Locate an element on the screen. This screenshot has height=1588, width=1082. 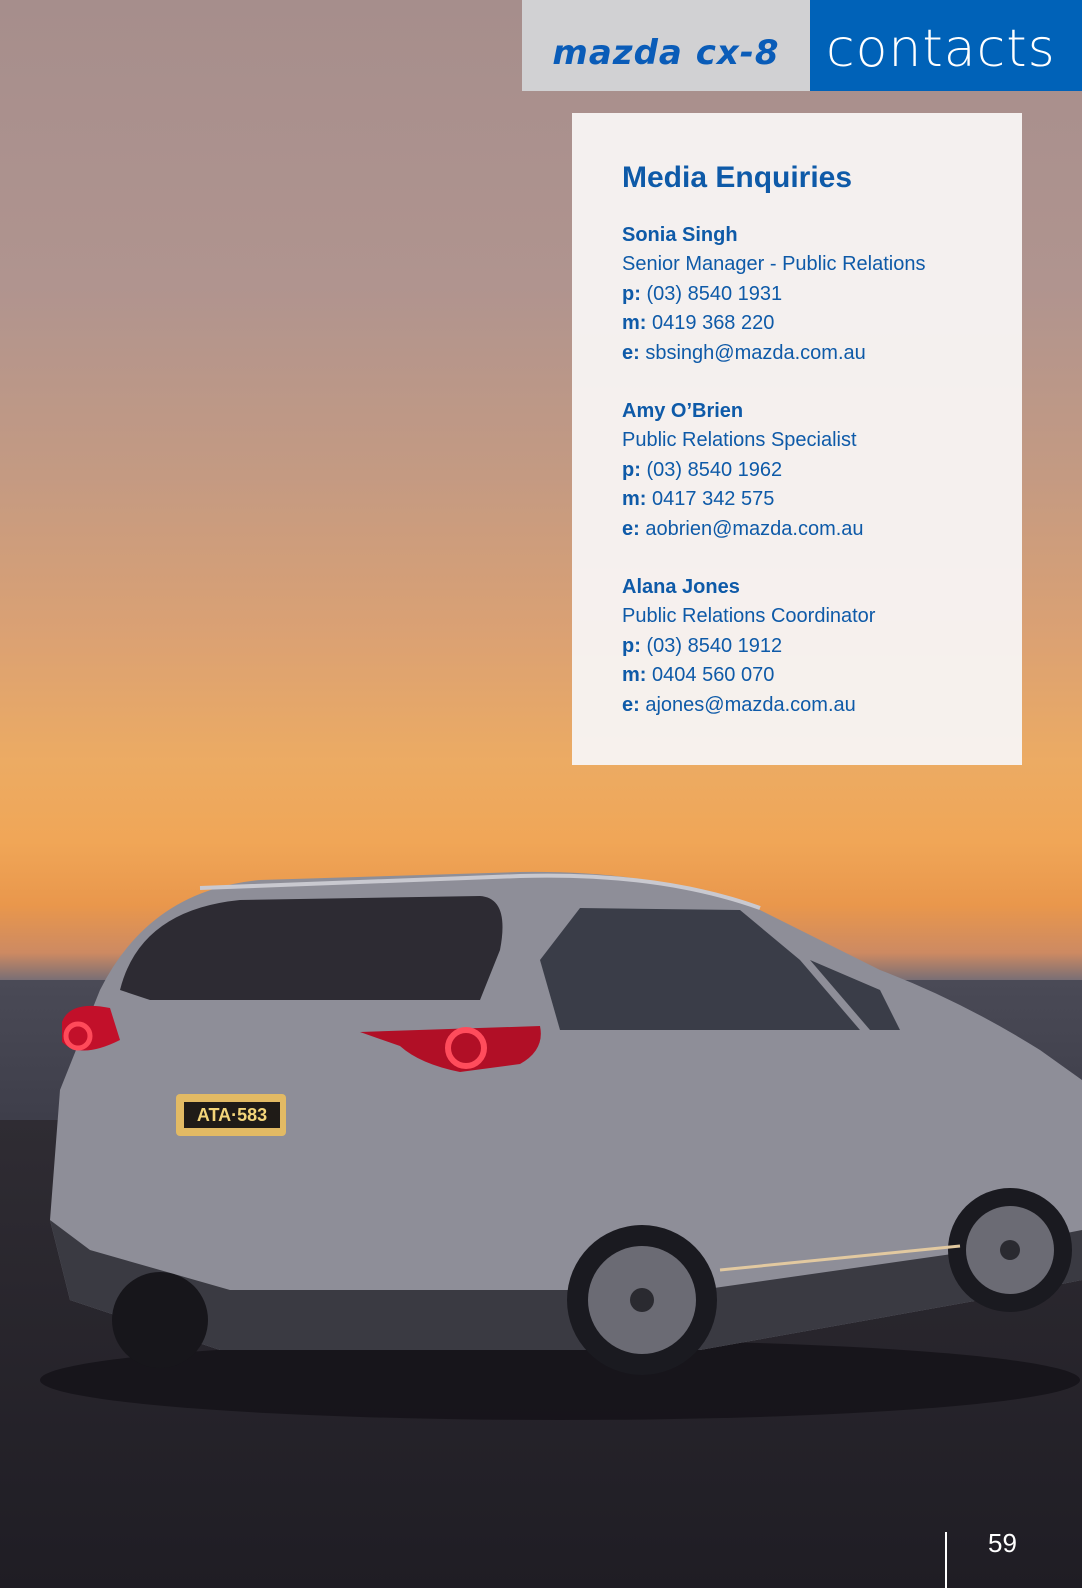
contact-name: Amy O’Brien is located at coordinates (683, 411).